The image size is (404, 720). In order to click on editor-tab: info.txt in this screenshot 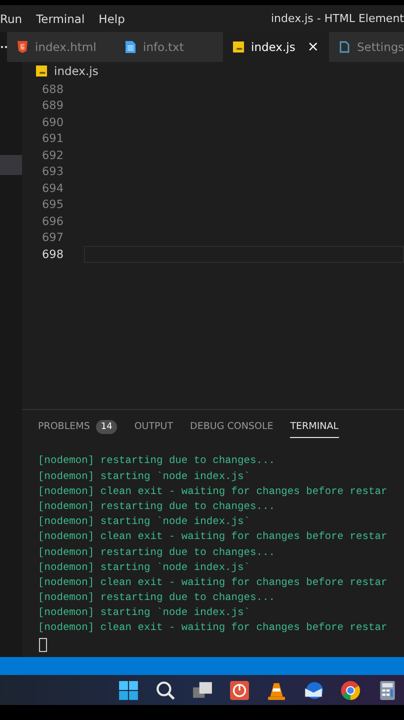, I will do `click(169, 47)`.